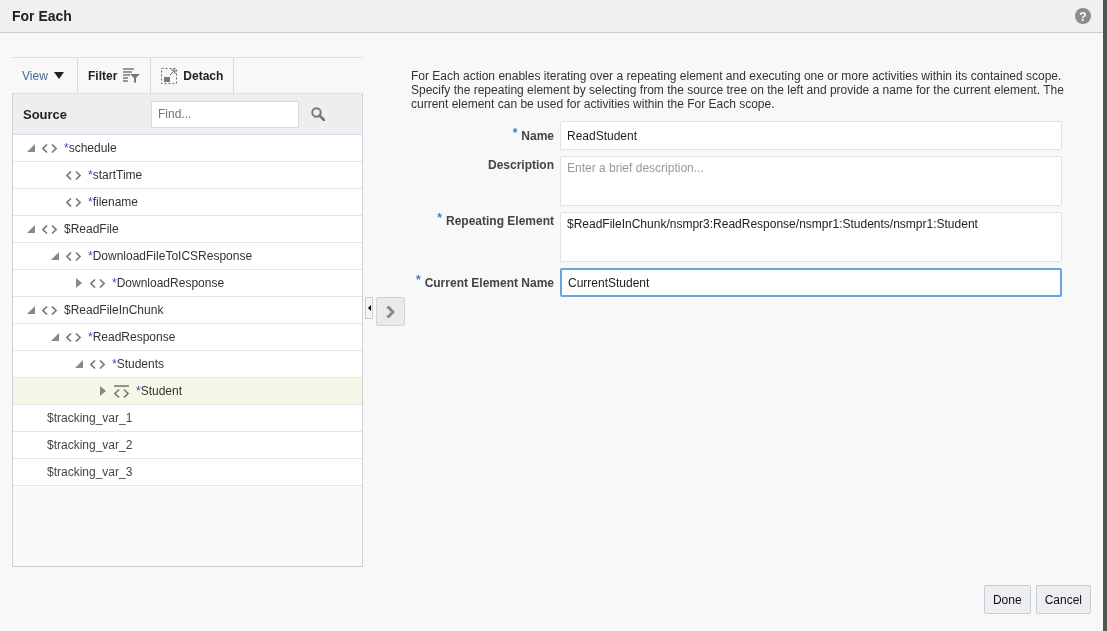 Image resolution: width=1107 pixels, height=631 pixels. Describe the element at coordinates (121, 391) in the screenshot. I see `repeating-element-icon` at that location.